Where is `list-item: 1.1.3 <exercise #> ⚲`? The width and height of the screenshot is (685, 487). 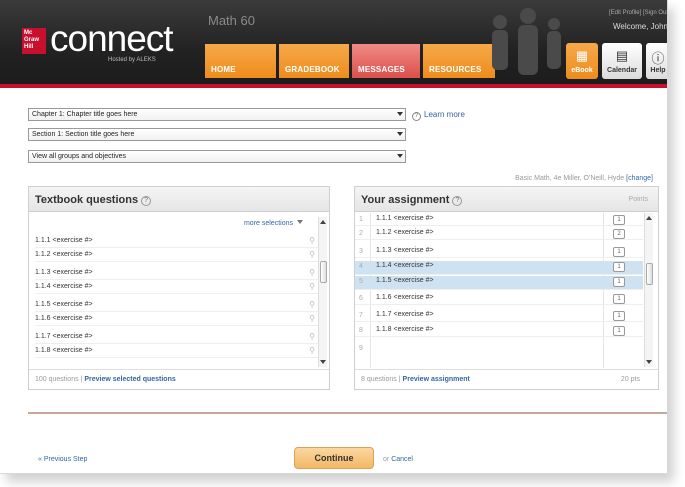 list-item: 1.1.3 <exercise #> ⚲ is located at coordinates (177, 274).